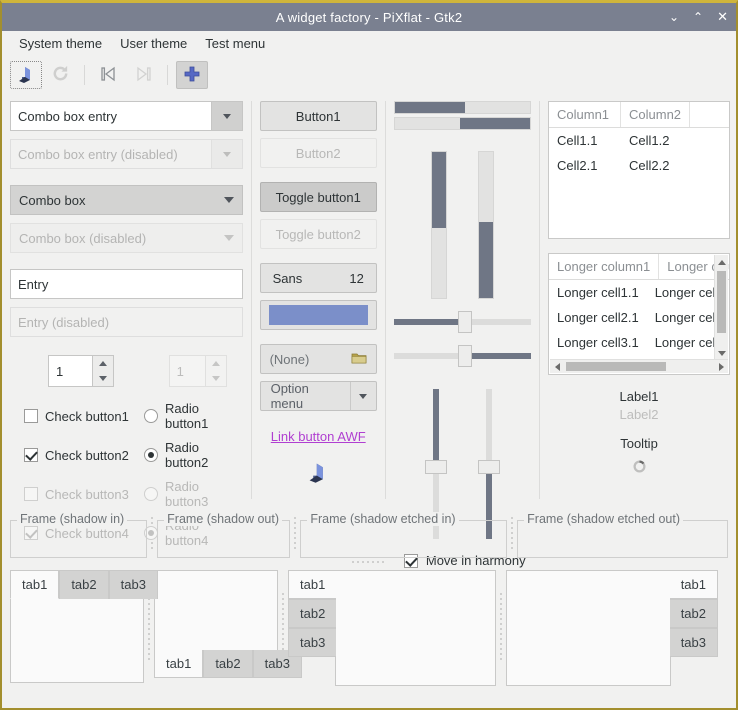 This screenshot has width=738, height=710. Describe the element at coordinates (612, 628) in the screenshot. I see `notebook-tabs-right: tab1 tab2 tab3` at that location.